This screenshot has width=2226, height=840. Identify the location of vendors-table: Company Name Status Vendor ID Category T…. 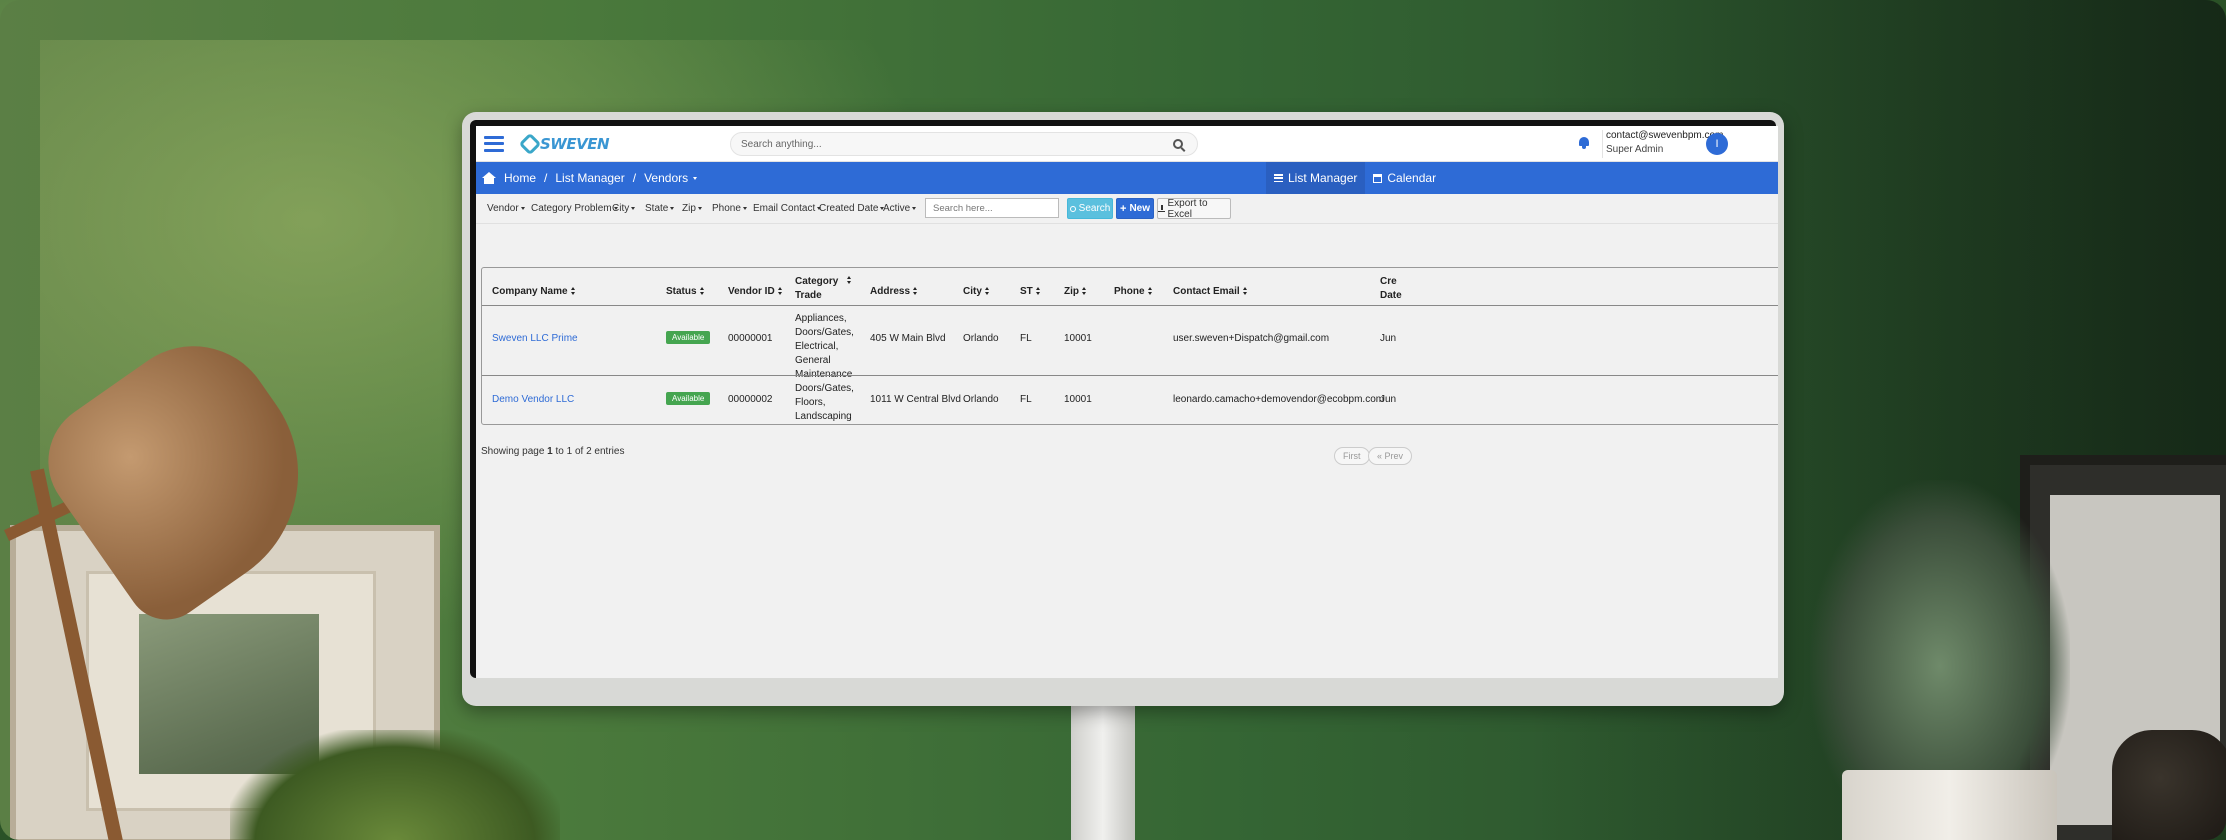
(1129, 346).